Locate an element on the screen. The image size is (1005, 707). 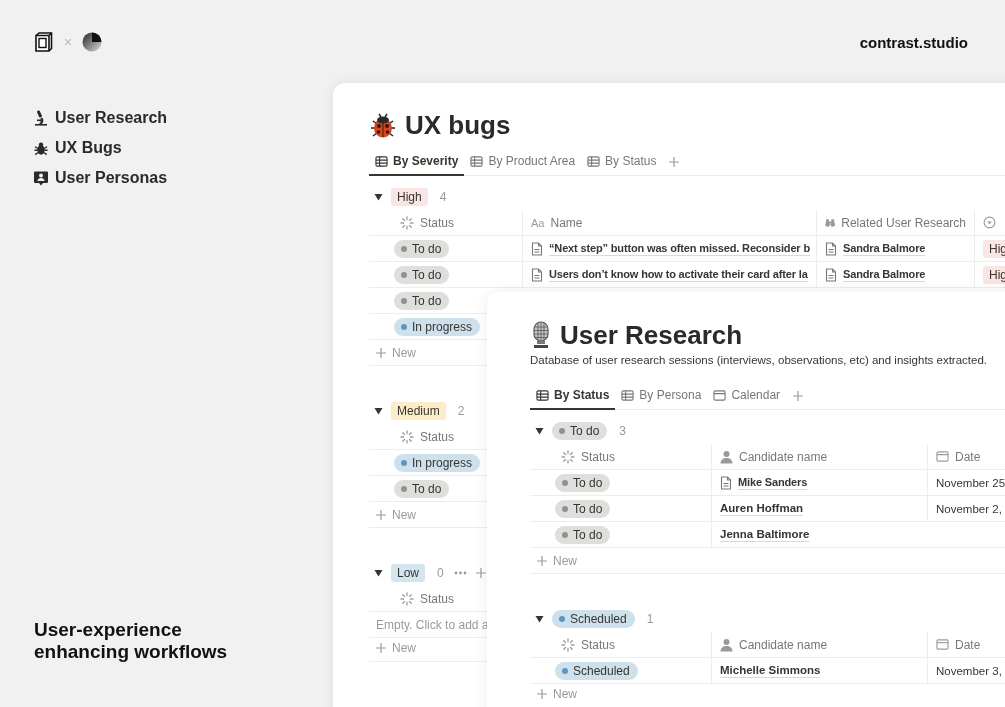
ladybug-icon is located at coordinates (383, 125).